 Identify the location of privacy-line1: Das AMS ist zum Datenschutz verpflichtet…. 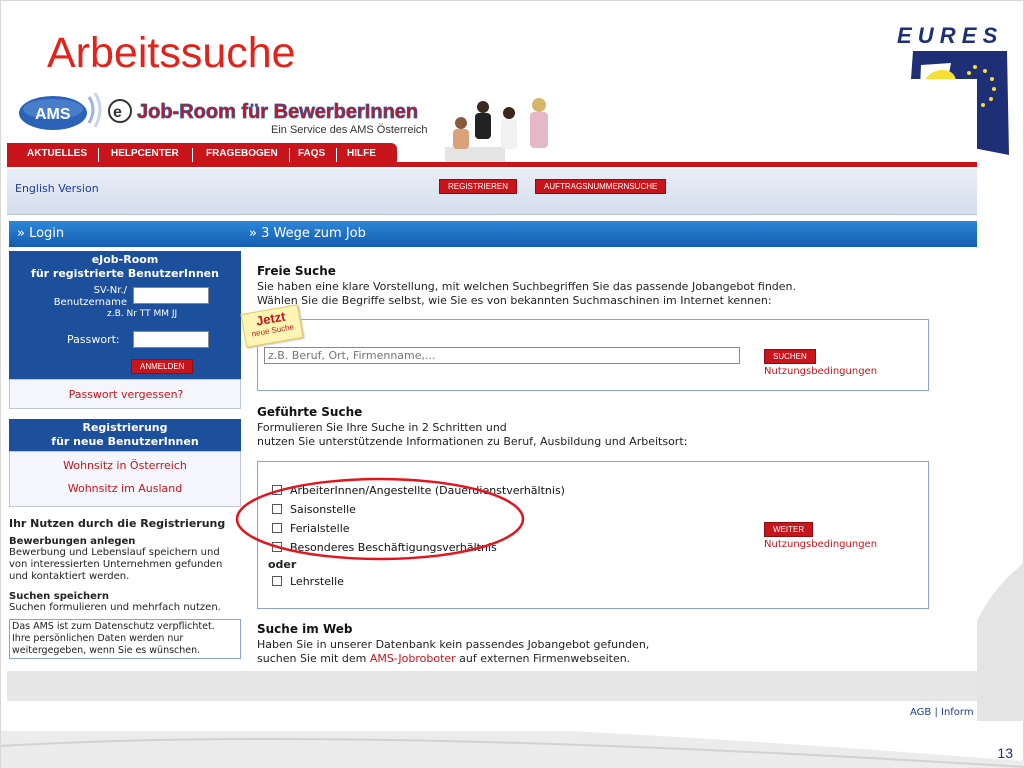
(113, 626).